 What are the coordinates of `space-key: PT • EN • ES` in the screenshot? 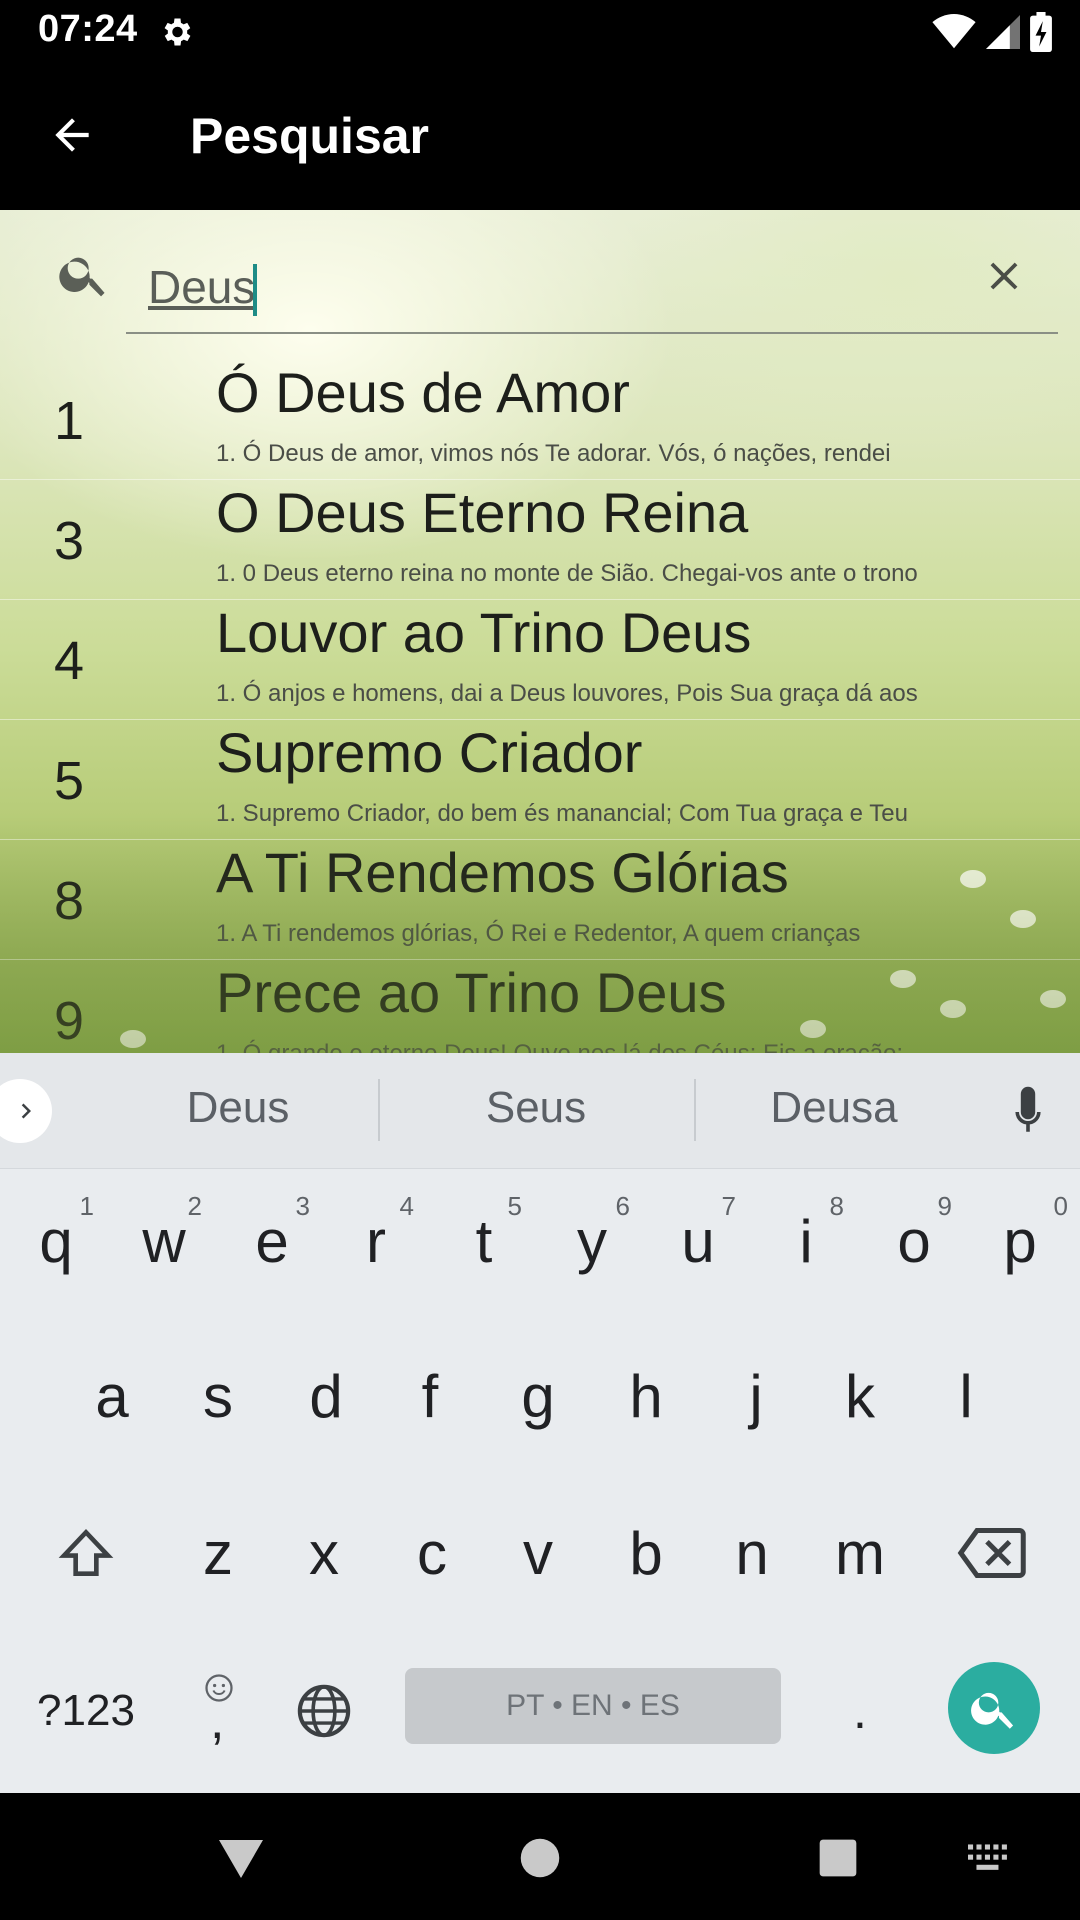 It's located at (593, 1706).